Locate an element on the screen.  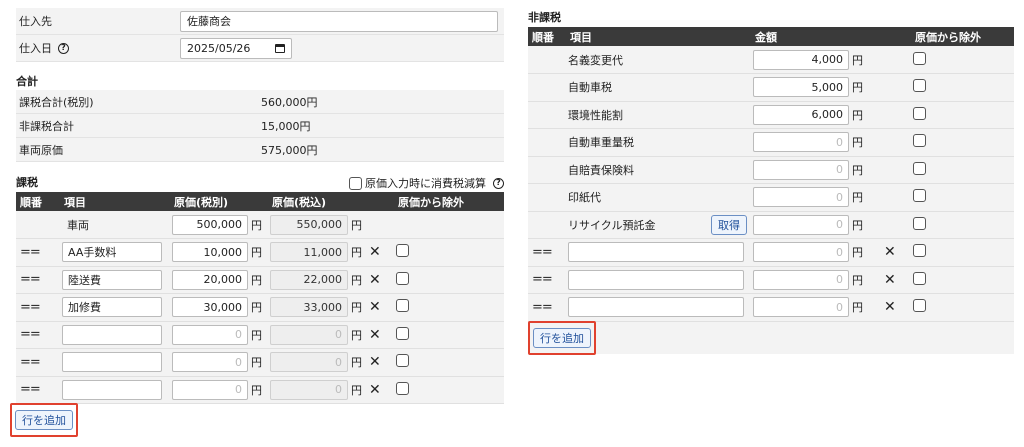
table-row: 車両 500,000 円 550,000 円 is located at coordinates (260, 225).